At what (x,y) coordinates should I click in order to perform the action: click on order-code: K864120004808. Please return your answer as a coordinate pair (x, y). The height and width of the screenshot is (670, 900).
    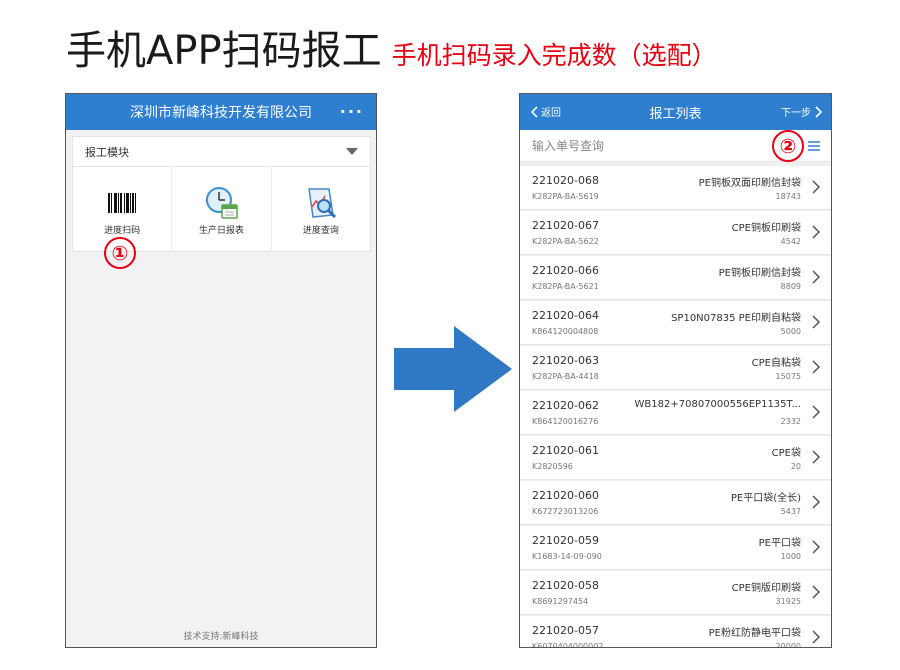
    Looking at the image, I should click on (565, 331).